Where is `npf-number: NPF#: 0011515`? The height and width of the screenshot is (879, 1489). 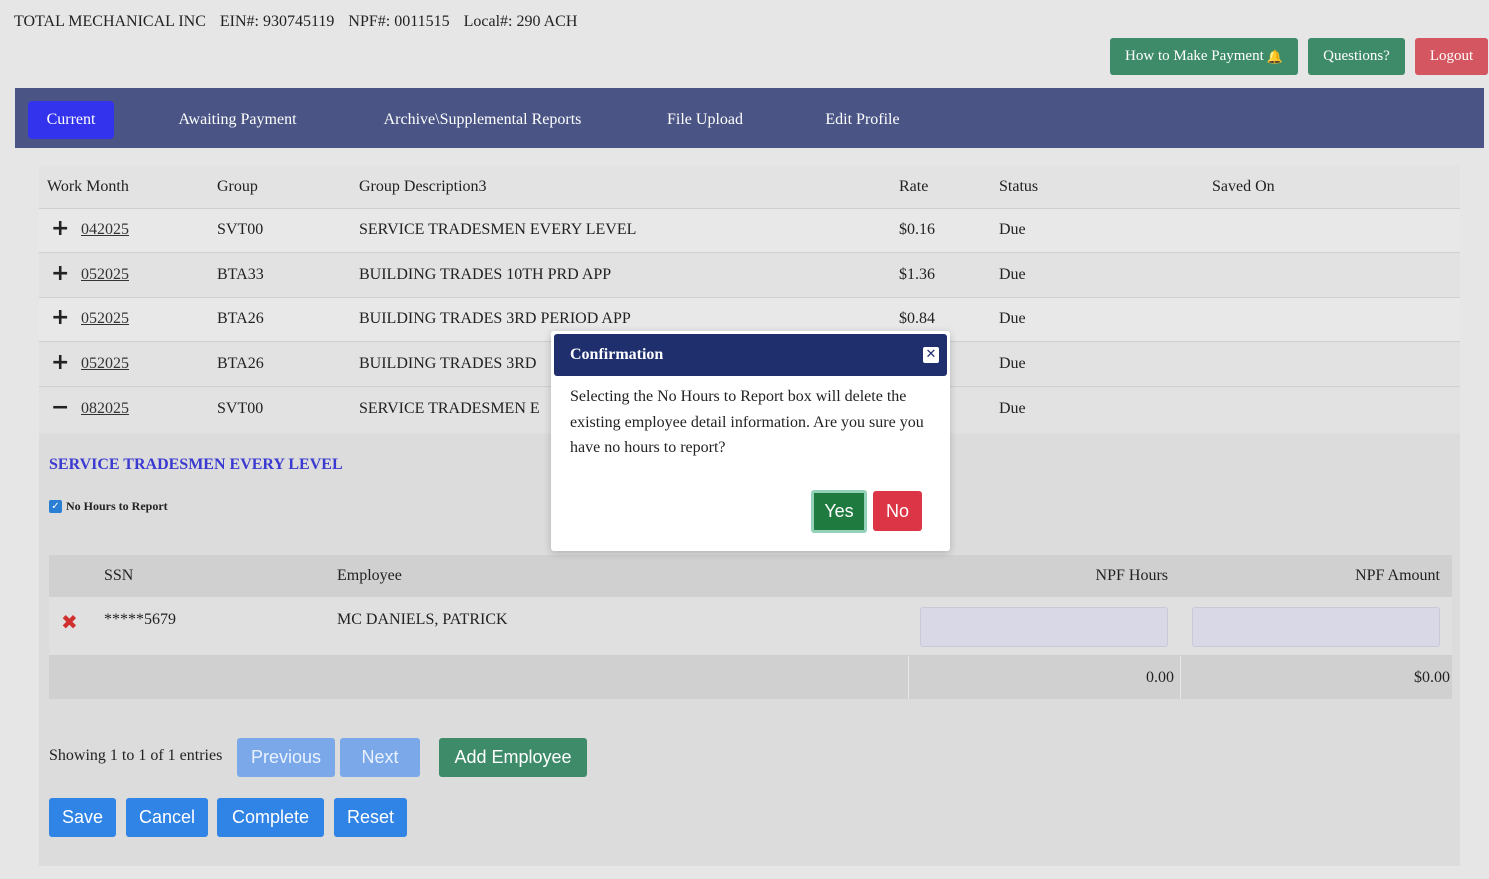 npf-number: NPF#: 0011515 is located at coordinates (399, 21).